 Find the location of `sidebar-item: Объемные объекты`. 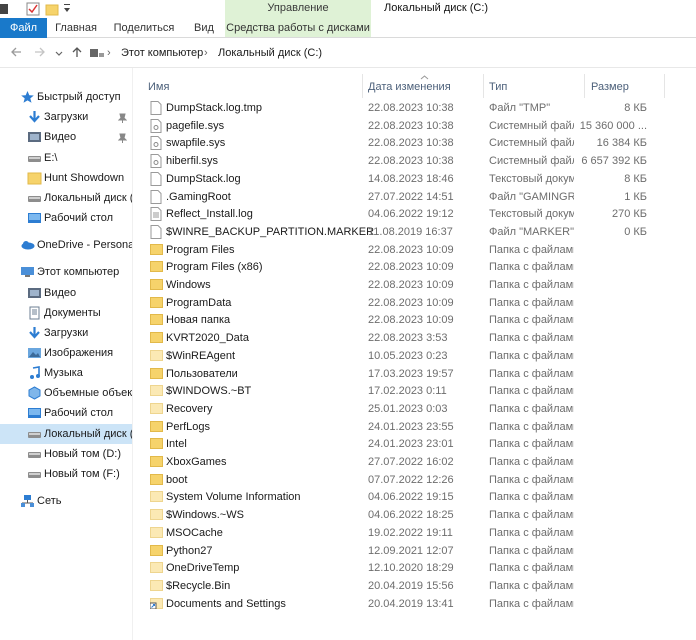

sidebar-item: Объемные объекты is located at coordinates (66, 393).